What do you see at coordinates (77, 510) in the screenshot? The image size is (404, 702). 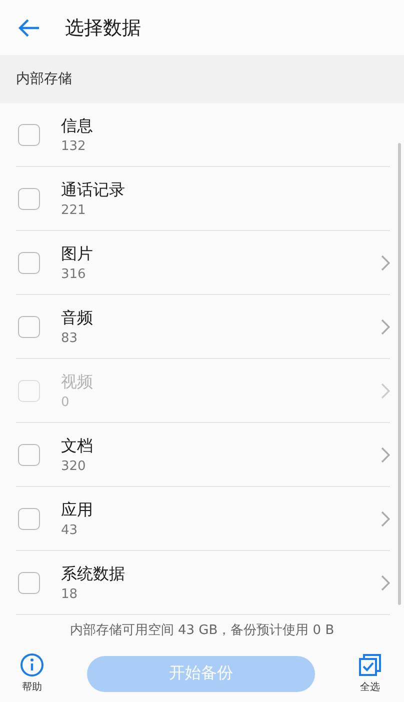 I see `item-name: 应用` at bounding box center [77, 510].